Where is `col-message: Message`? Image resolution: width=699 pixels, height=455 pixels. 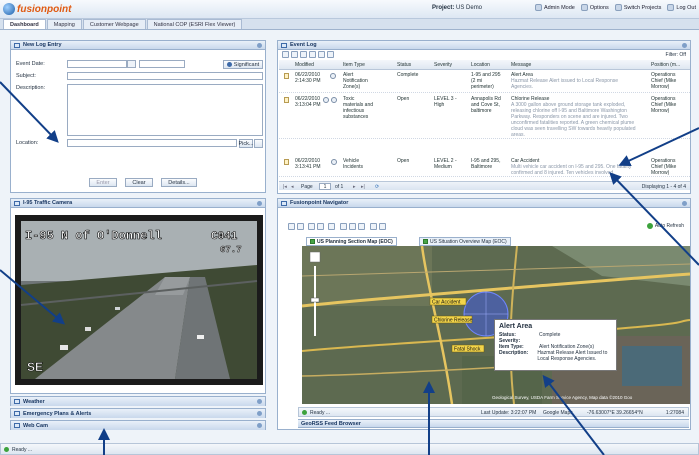 col-message: Message is located at coordinates (521, 65).